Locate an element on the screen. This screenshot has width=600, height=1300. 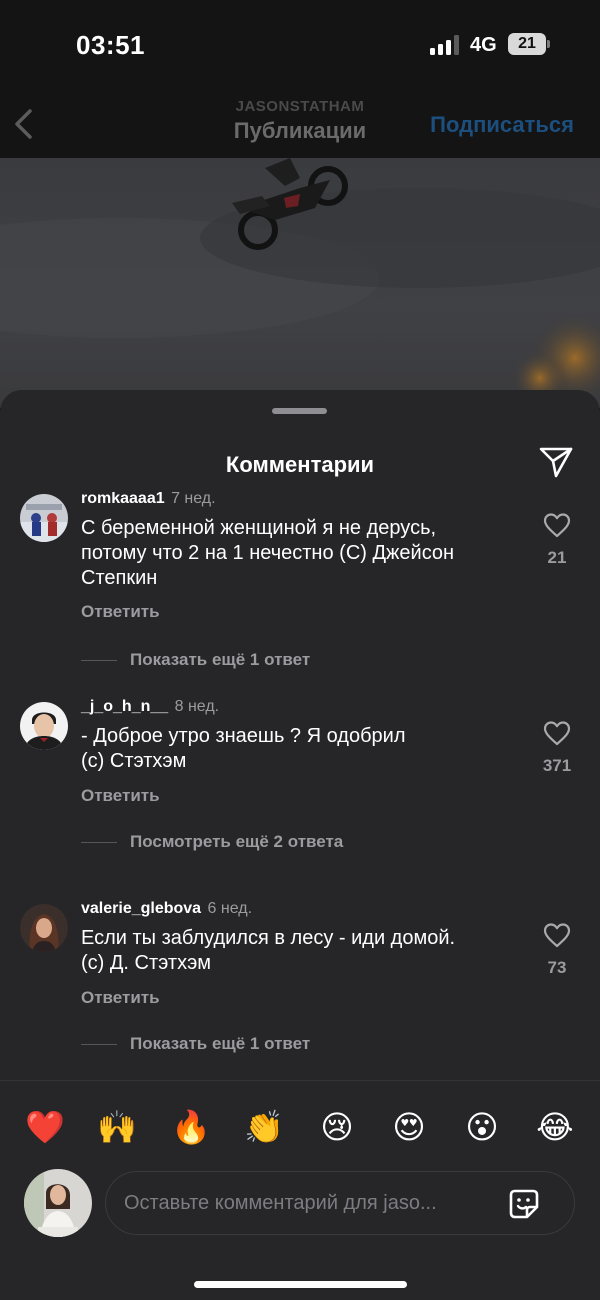
like-count: 73 is located at coordinates (557, 967).